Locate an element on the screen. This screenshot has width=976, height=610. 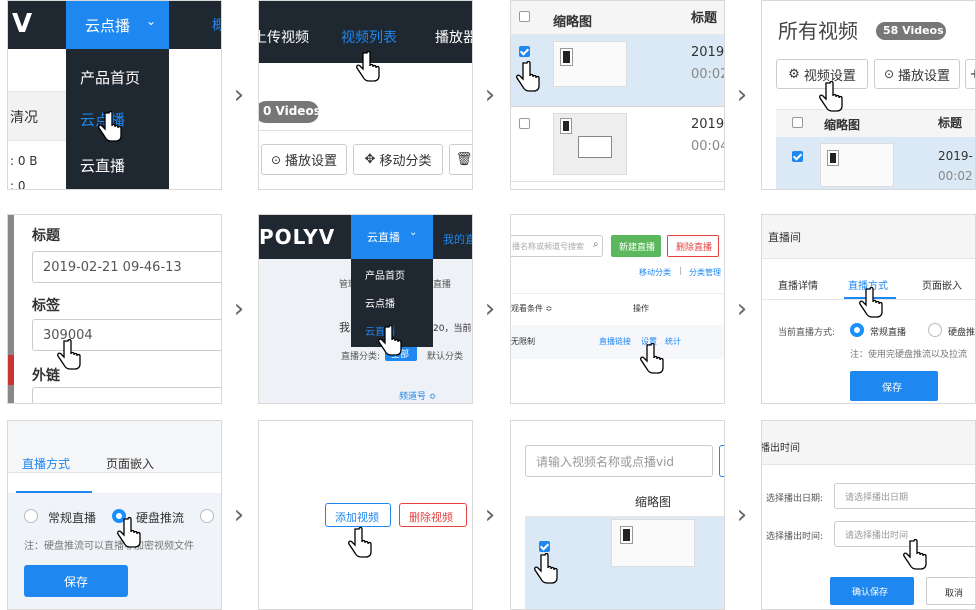
delete-button: 🗑 is located at coordinates (460, 159).